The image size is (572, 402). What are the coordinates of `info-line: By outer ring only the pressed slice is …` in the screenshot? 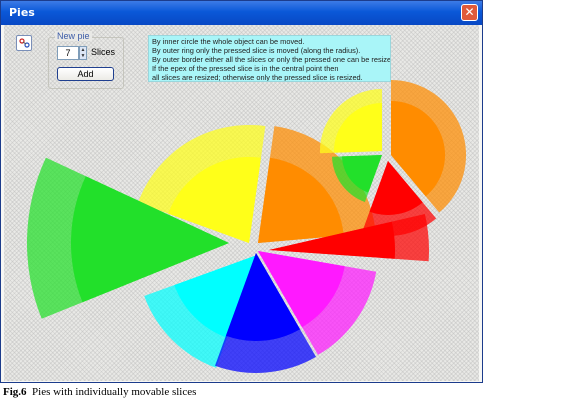 It's located at (256, 51).